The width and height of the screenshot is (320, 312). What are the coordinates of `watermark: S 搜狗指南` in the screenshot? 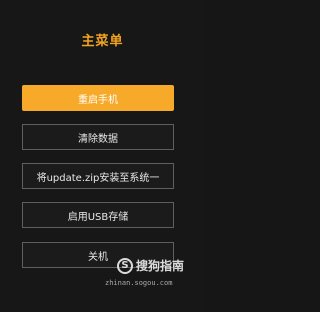 It's located at (150, 265).